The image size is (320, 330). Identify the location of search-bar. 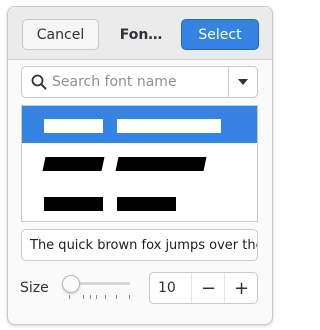
(139, 82).